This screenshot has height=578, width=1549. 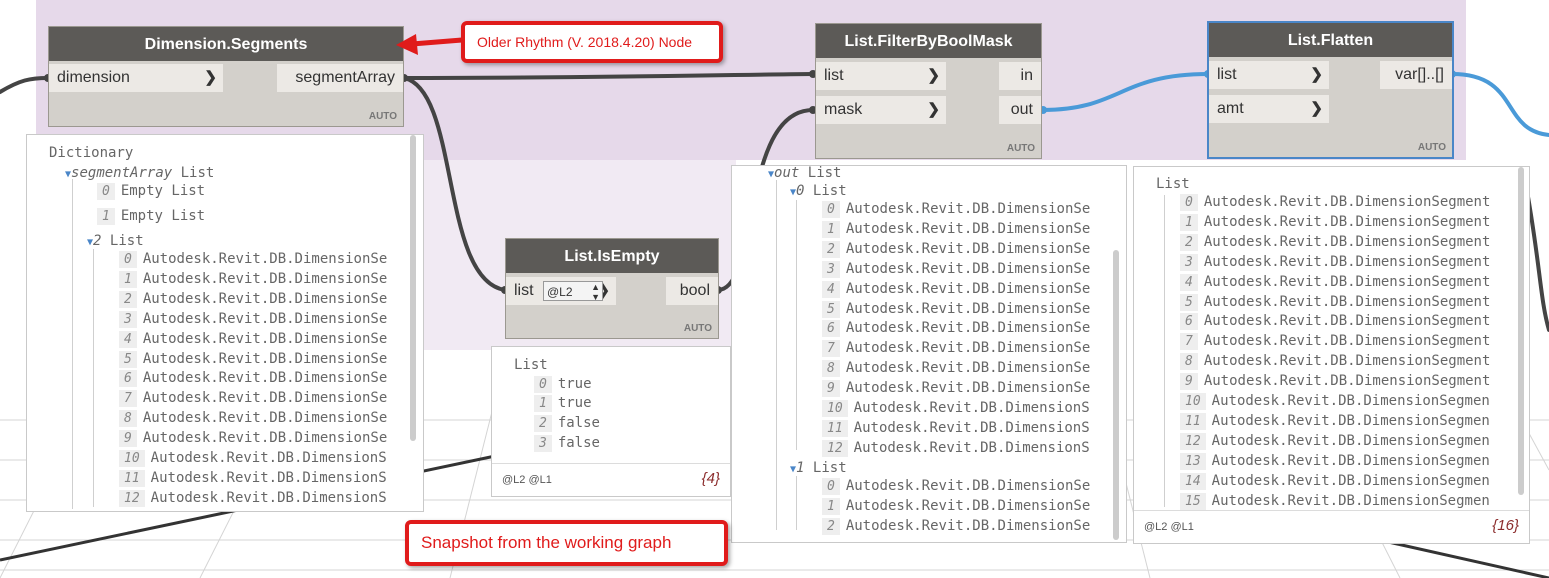 What do you see at coordinates (429, 44) in the screenshot?
I see `callout-arrow` at bounding box center [429, 44].